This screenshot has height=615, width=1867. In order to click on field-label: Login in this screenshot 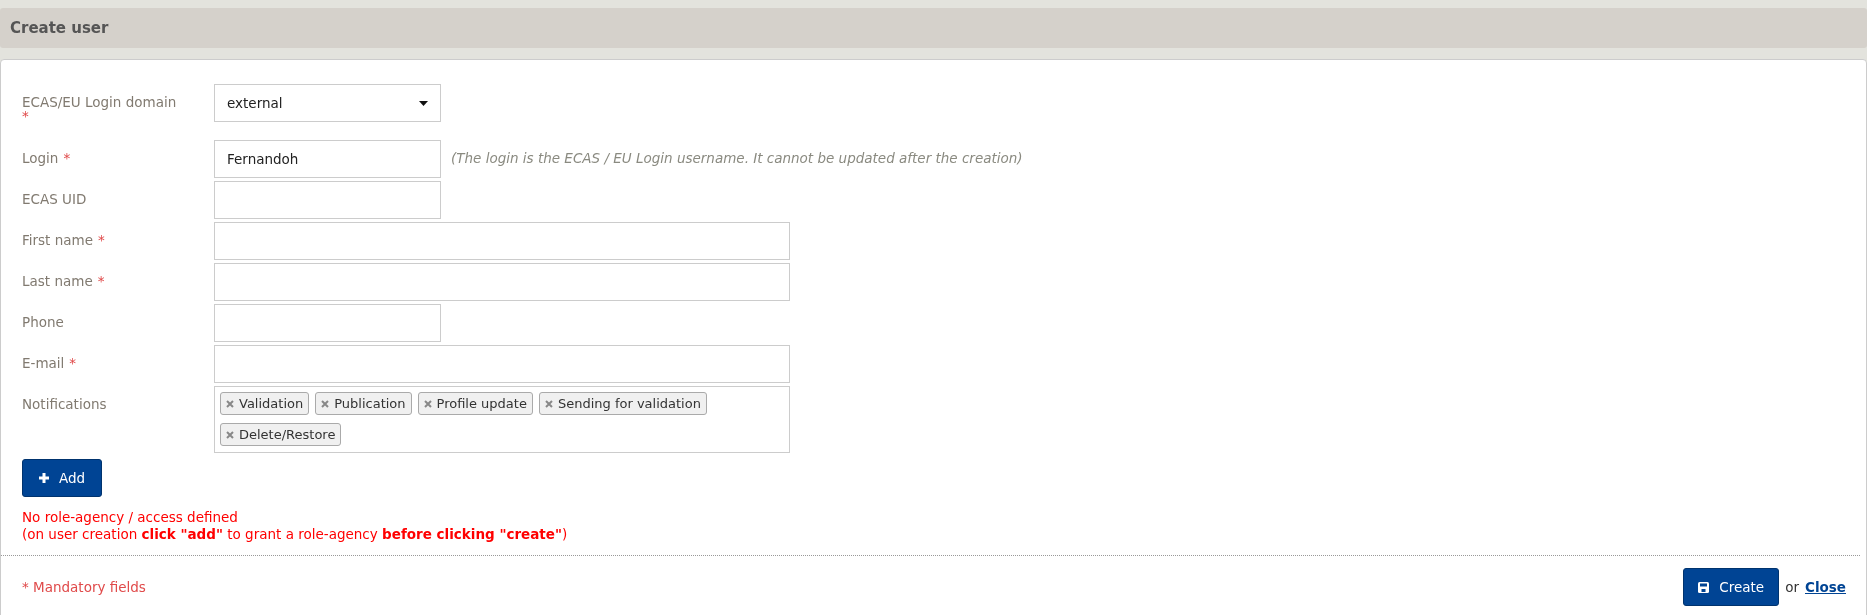, I will do `click(40, 158)`.